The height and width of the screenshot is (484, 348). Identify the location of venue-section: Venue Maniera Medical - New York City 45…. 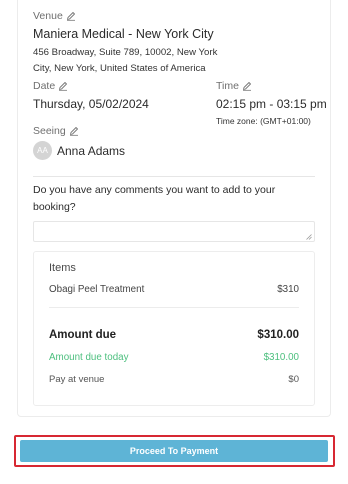
(133, 43).